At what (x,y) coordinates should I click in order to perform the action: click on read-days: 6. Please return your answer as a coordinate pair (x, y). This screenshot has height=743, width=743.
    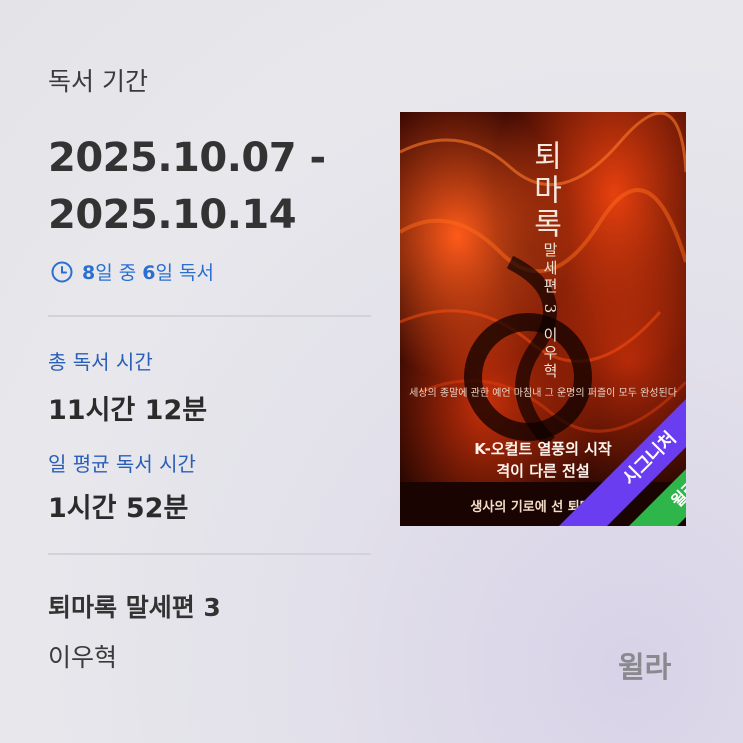
    Looking at the image, I should click on (149, 273).